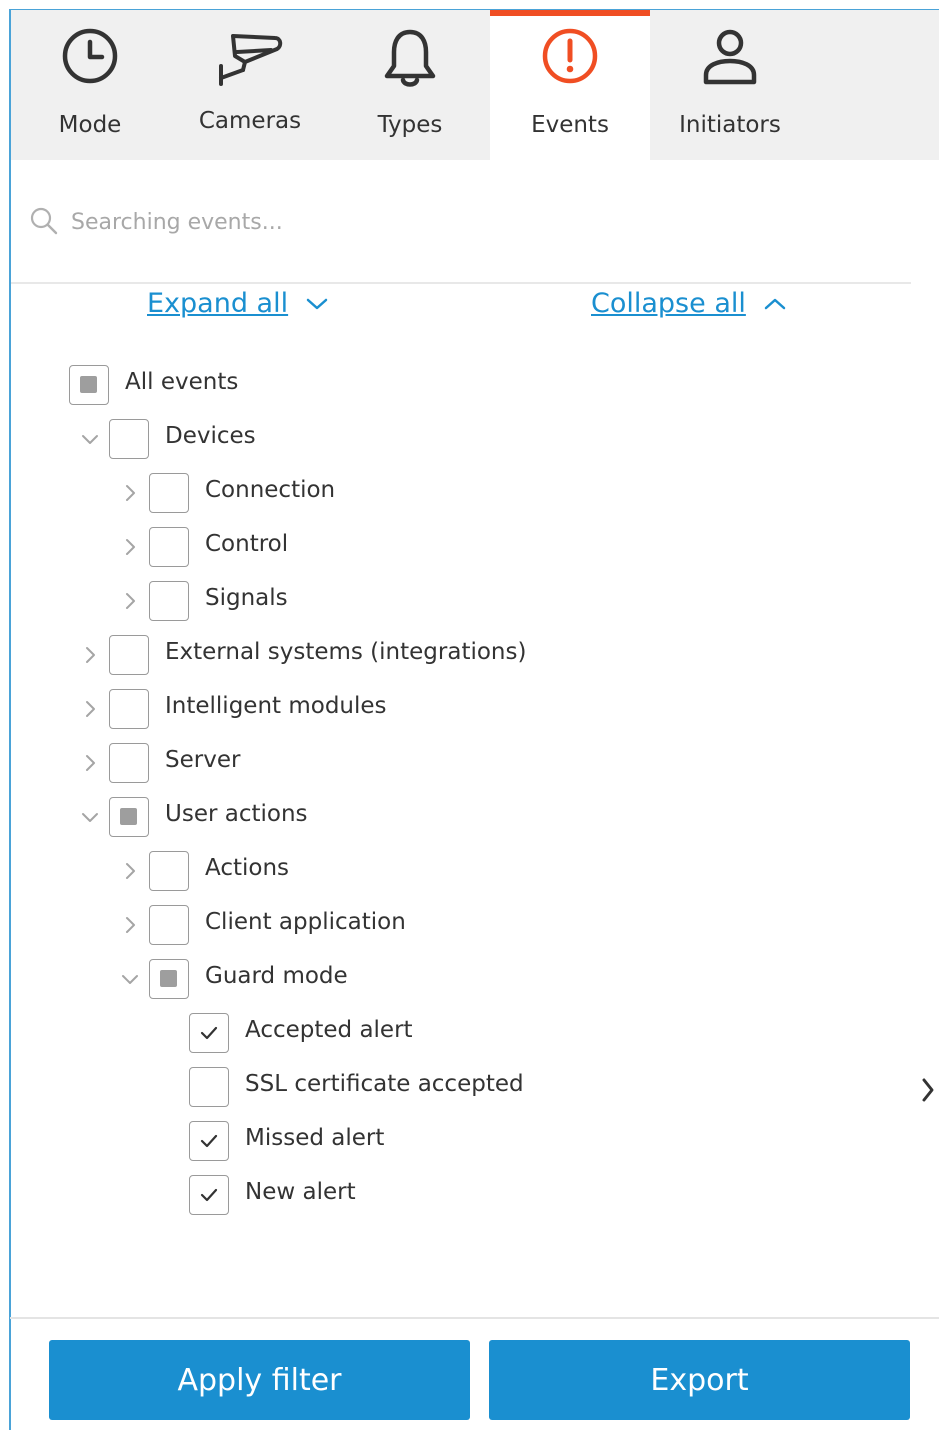  What do you see at coordinates (250, 121) in the screenshot?
I see `tab-label: Cameras` at bounding box center [250, 121].